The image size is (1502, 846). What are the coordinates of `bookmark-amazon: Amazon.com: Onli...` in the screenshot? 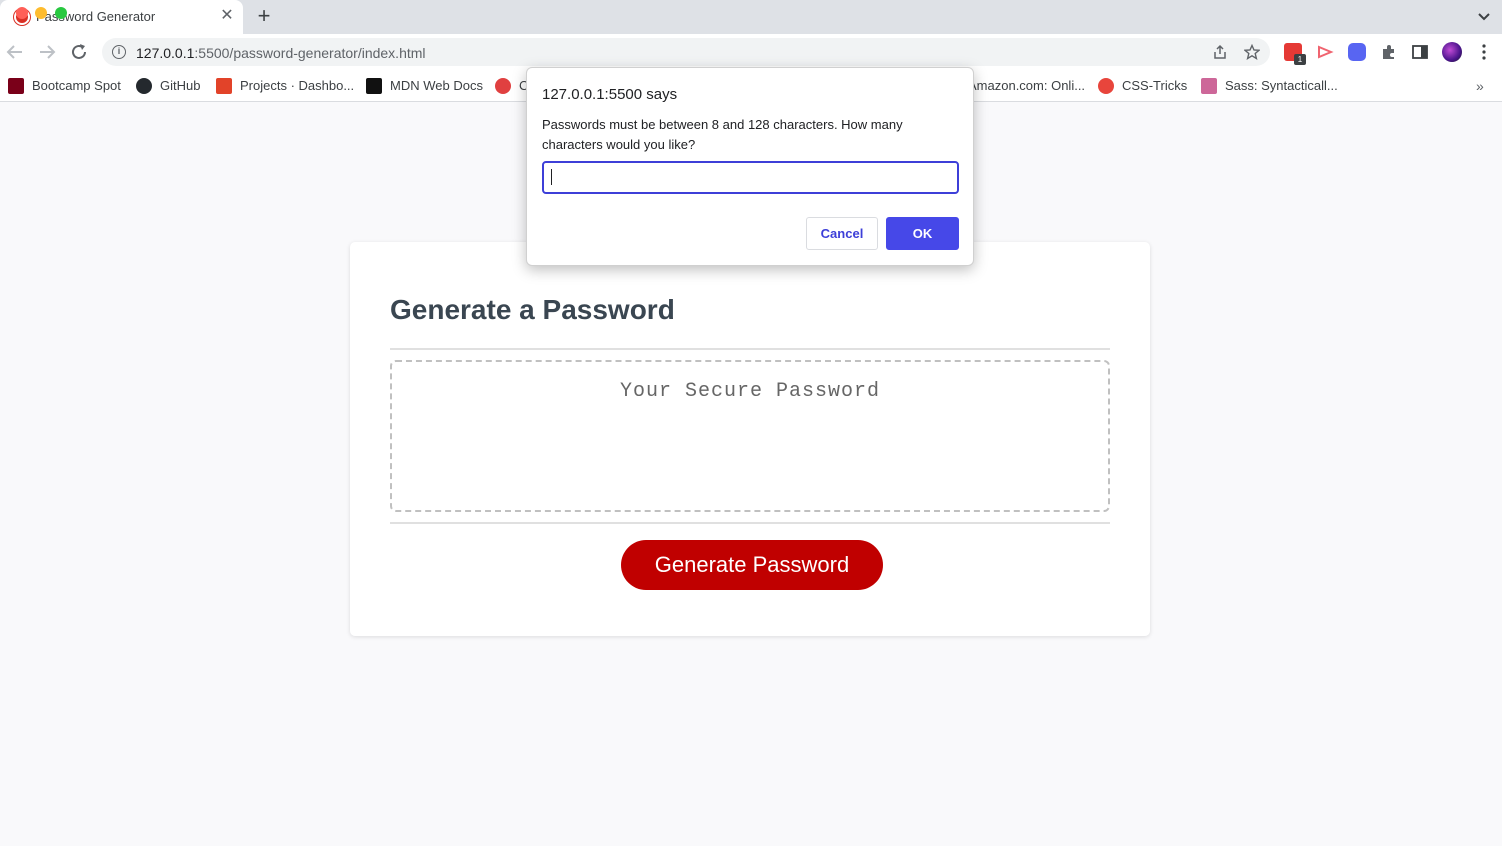 It's located at (1026, 86).